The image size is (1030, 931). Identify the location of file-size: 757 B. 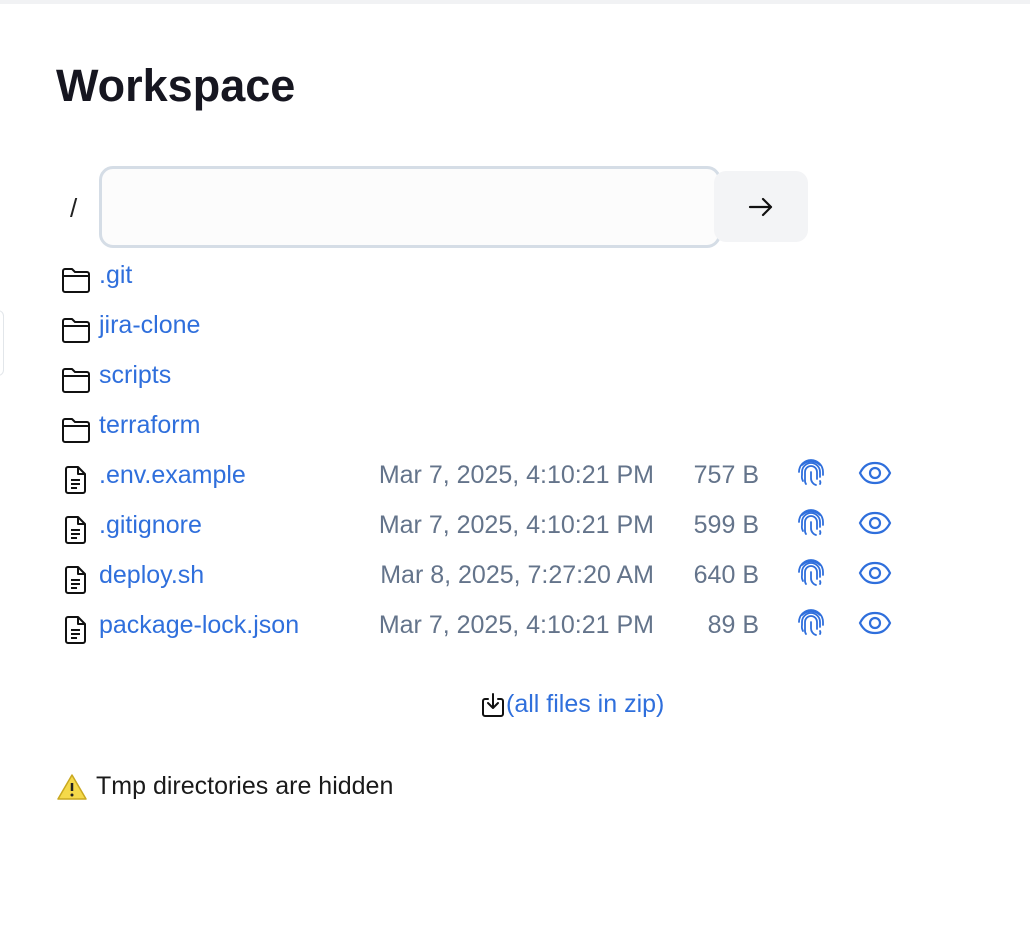
(726, 475).